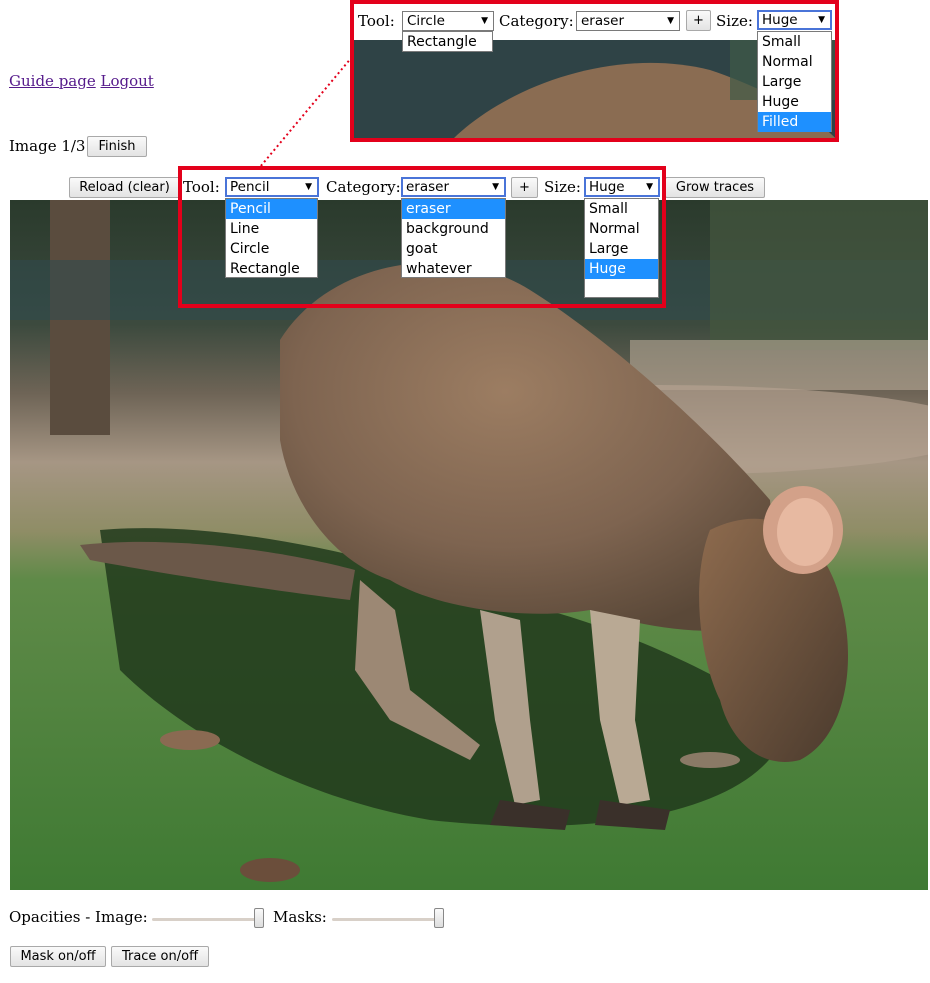 This screenshot has width=930, height=983. Describe the element at coordinates (439, 918) in the screenshot. I see `mask-opacity-slider` at that location.